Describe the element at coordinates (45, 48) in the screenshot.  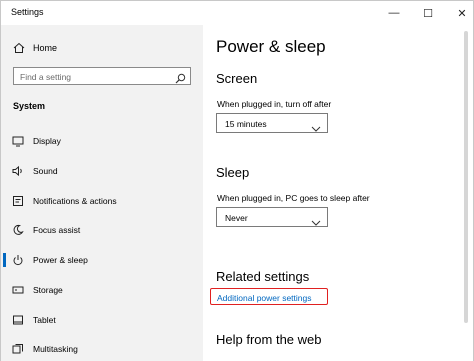
I see `home-label: Home` at that location.